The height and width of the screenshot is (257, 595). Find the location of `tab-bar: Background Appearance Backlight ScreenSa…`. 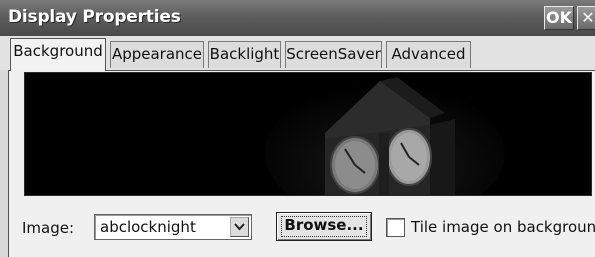

tab-bar: Background Appearance Backlight ScreenSa… is located at coordinates (297, 53).